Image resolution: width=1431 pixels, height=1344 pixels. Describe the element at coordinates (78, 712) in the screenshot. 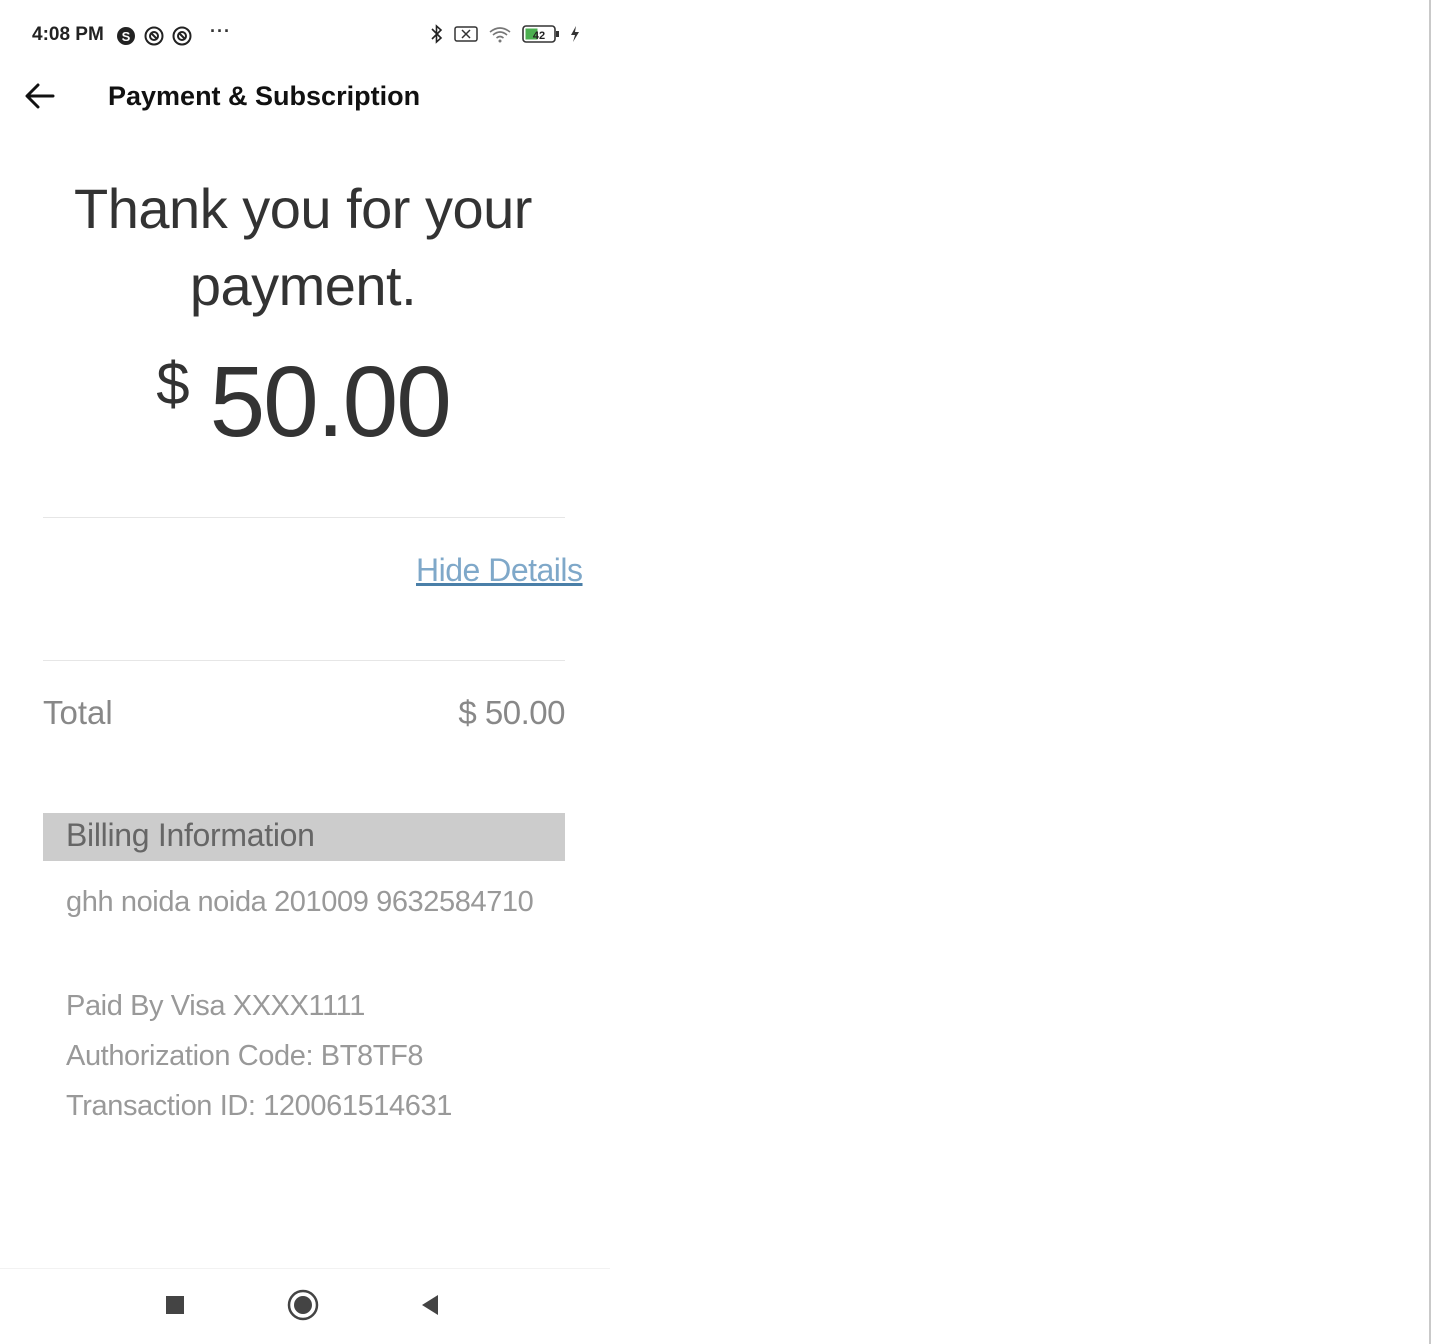

I see `total-label: Total` at that location.